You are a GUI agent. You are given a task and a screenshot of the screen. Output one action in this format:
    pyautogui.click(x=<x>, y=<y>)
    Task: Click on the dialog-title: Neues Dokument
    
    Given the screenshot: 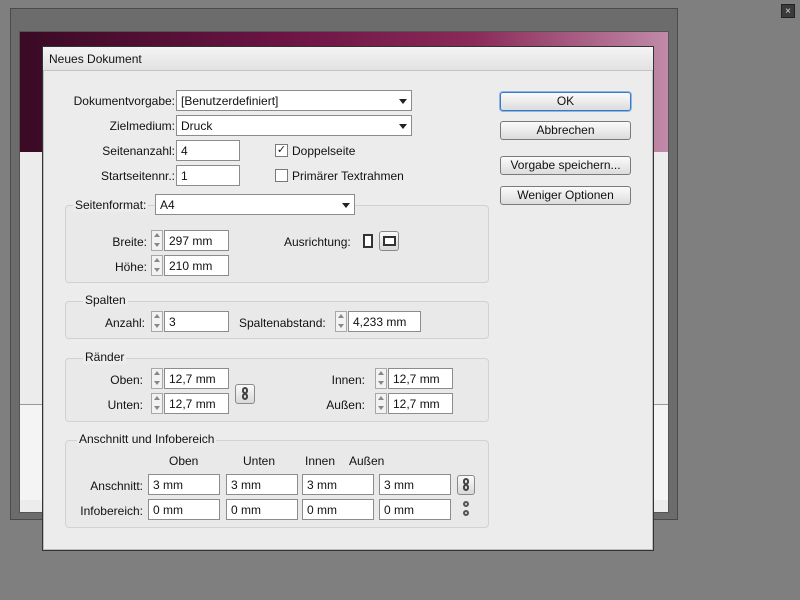 What is the action you would take?
    pyautogui.click(x=95, y=59)
    